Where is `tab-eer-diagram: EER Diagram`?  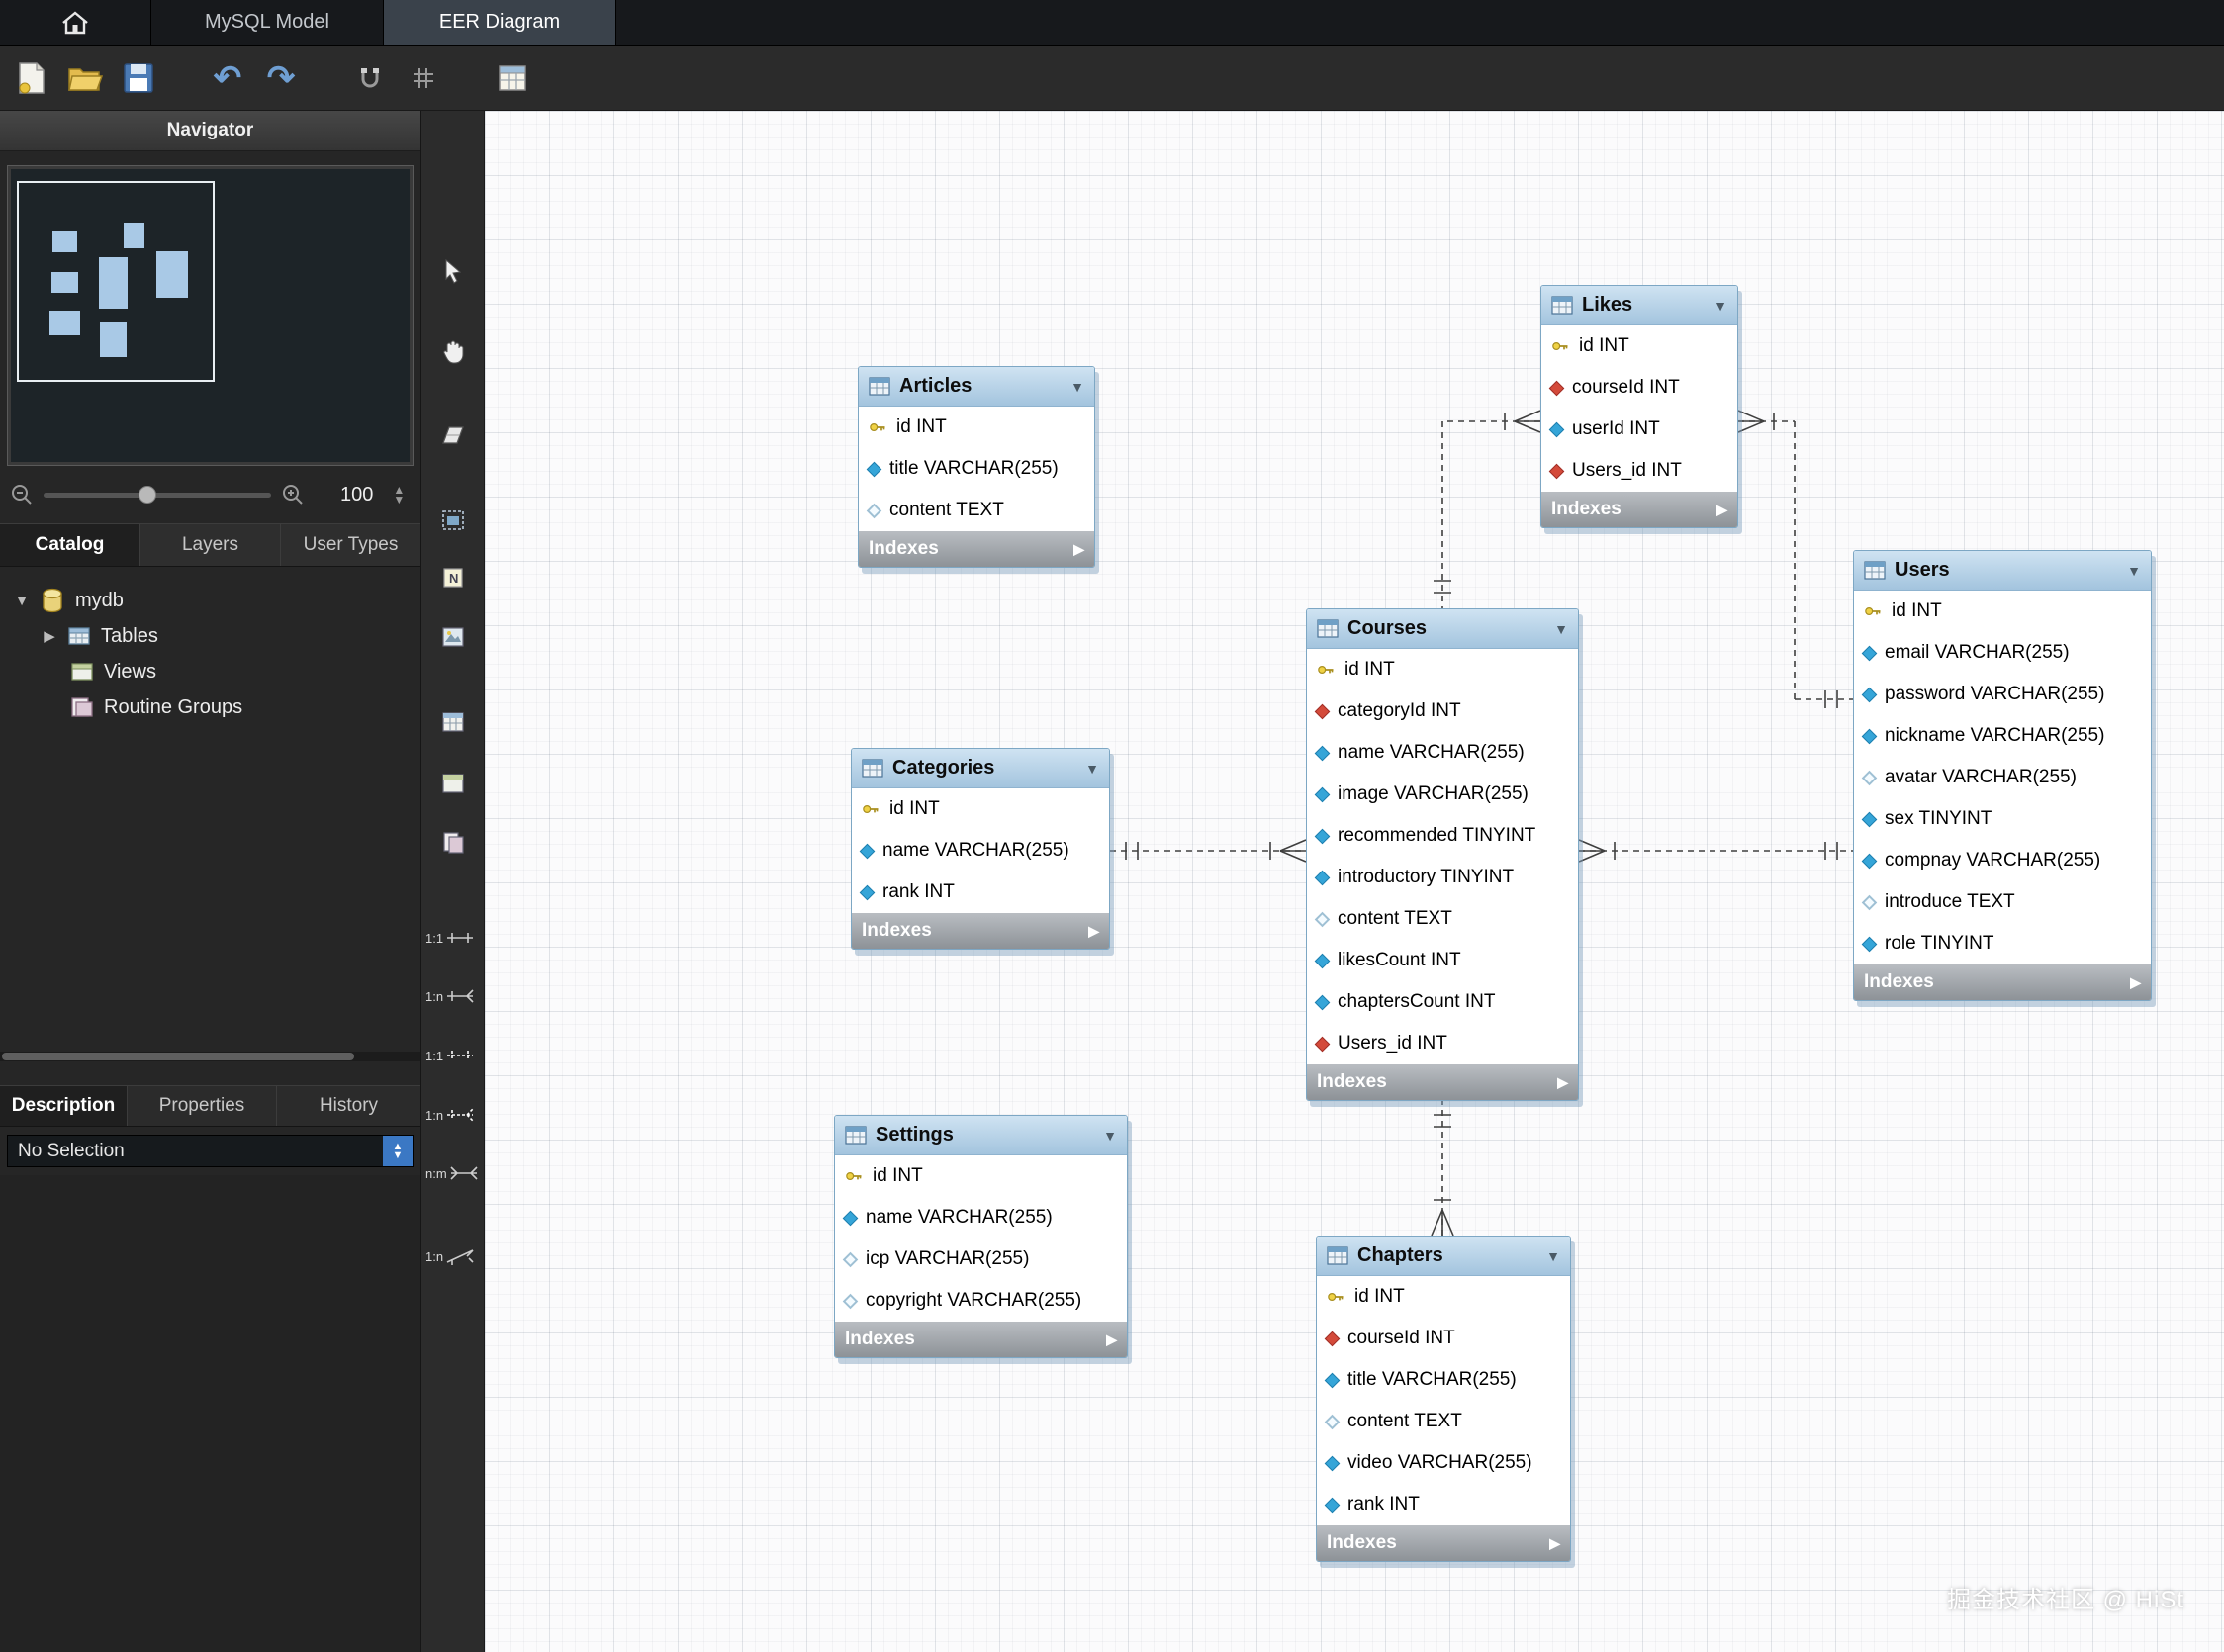 tab-eer-diagram: EER Diagram is located at coordinates (500, 23).